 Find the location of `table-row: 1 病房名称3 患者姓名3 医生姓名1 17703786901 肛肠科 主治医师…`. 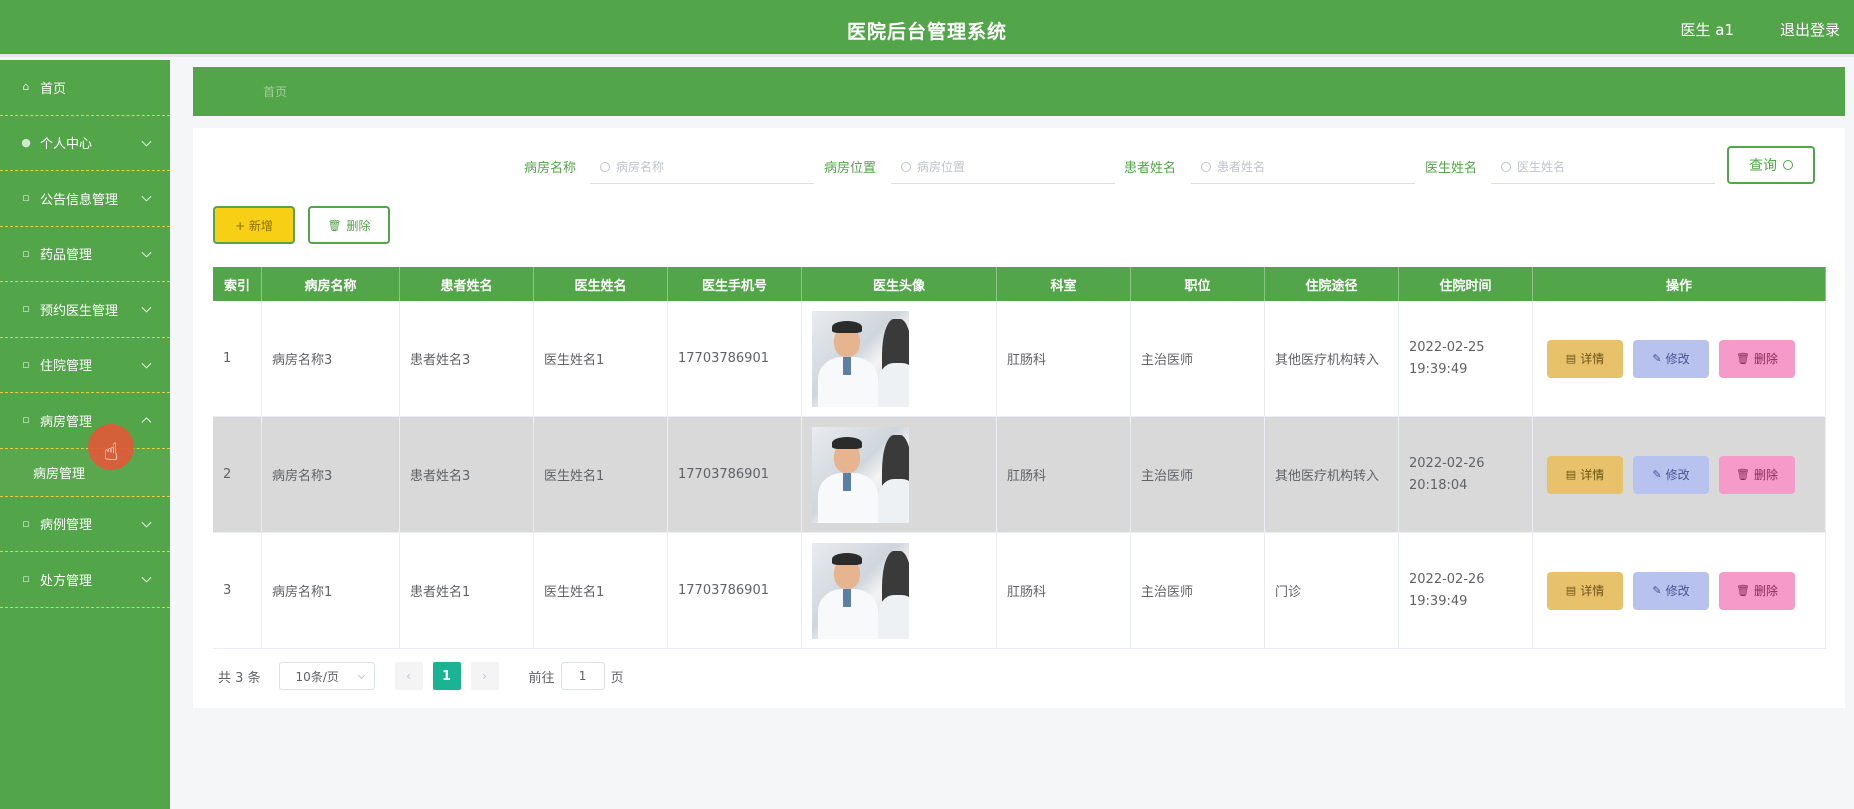

table-row: 1 病房名称3 患者姓名3 医生姓名1 17703786901 肛肠科 主治医师… is located at coordinates (1019, 359).